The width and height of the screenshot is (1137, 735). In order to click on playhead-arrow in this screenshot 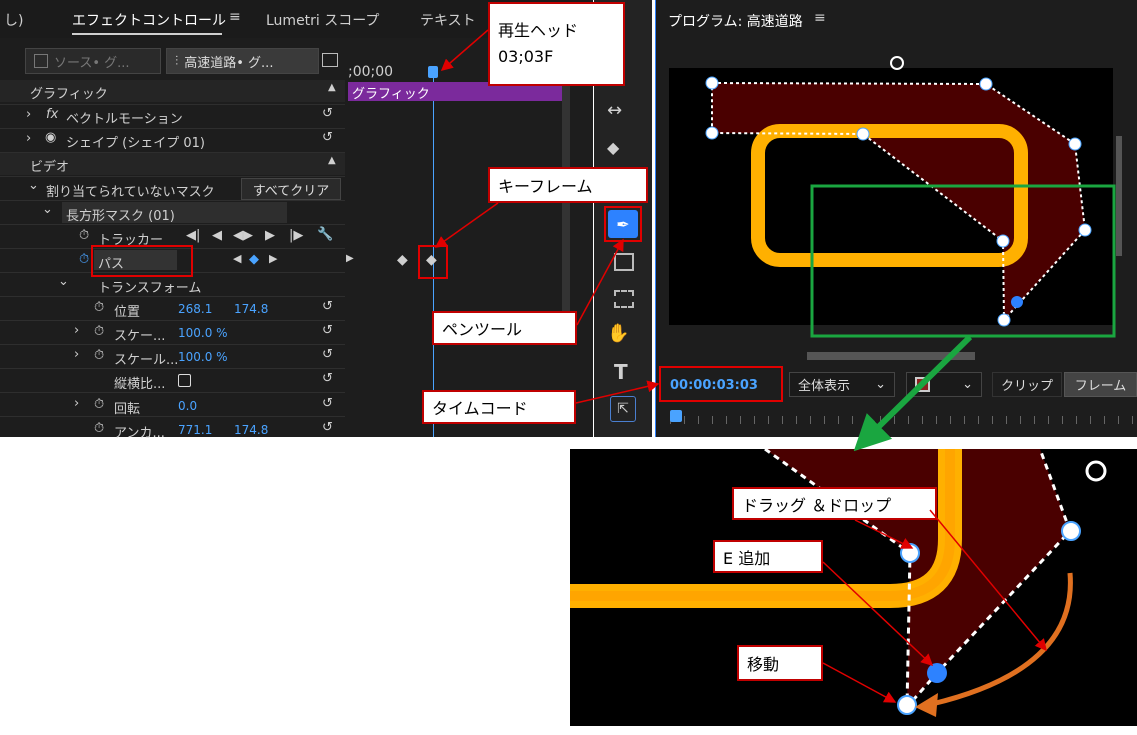, I will do `click(464, 50)`.